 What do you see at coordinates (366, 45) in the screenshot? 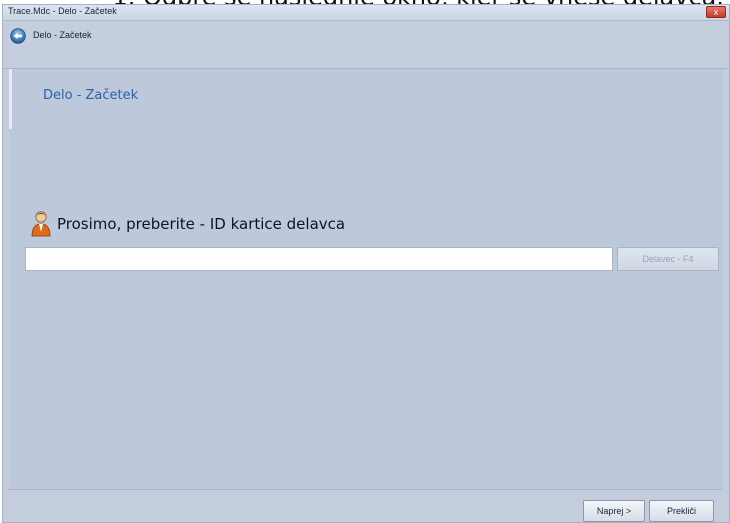
I see `page-header: Delo - Začetek` at bounding box center [366, 45].